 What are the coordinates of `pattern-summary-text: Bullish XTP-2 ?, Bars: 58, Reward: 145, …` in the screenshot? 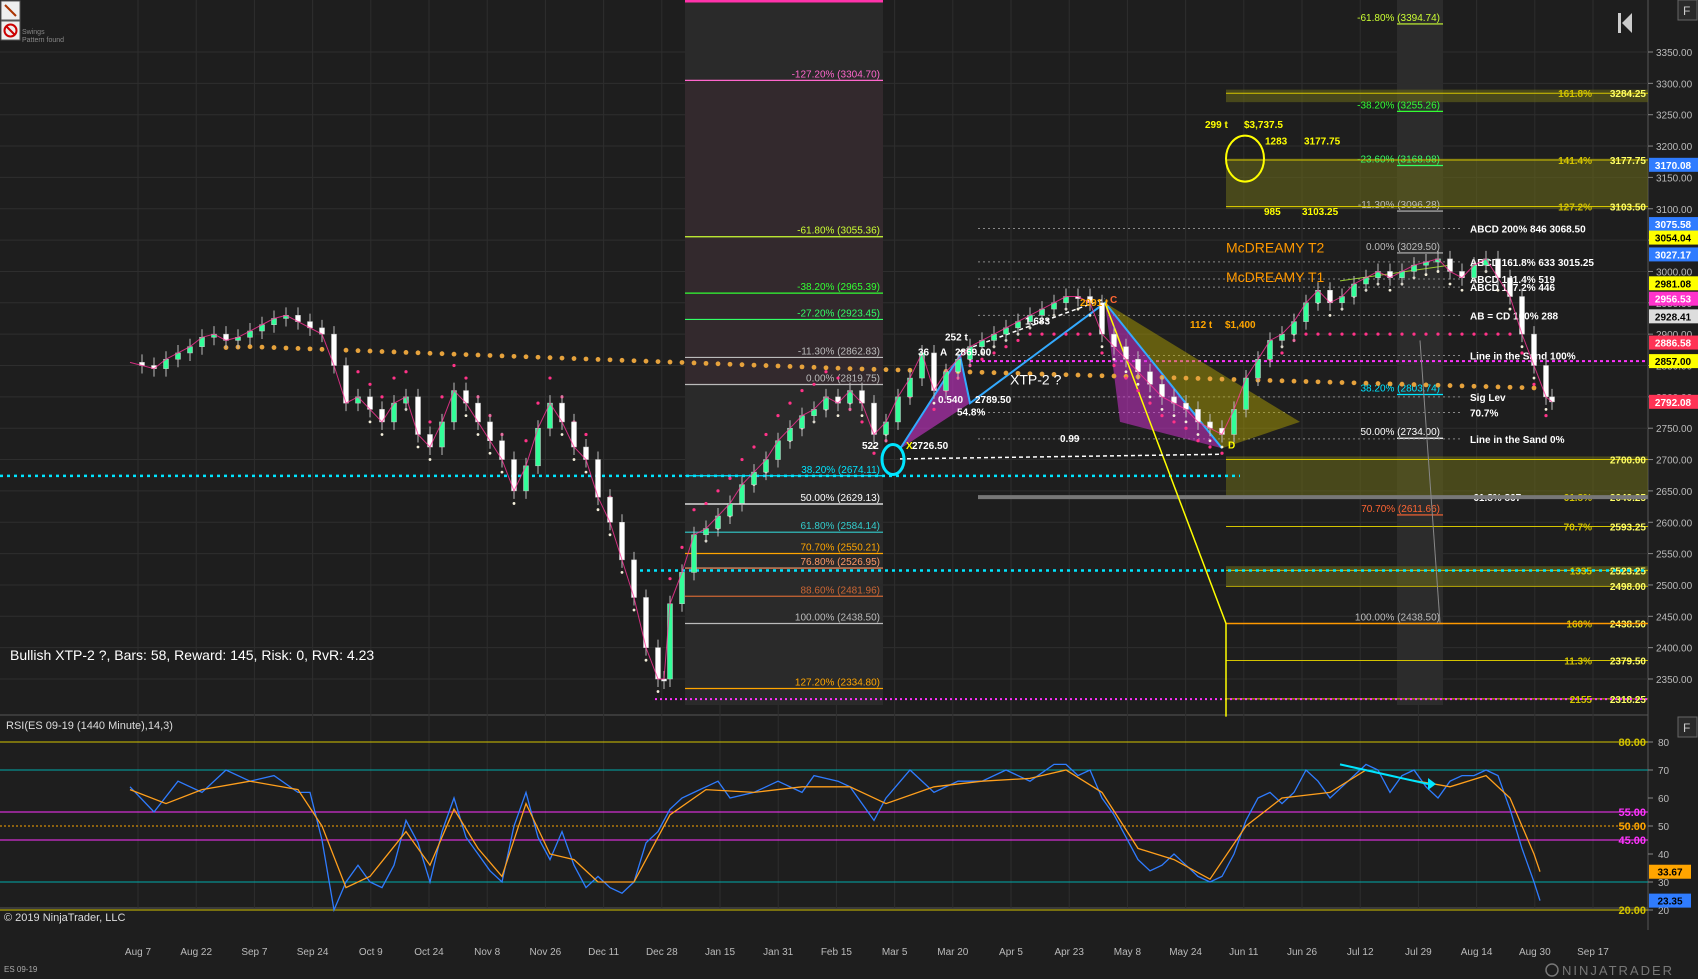 It's located at (192, 655).